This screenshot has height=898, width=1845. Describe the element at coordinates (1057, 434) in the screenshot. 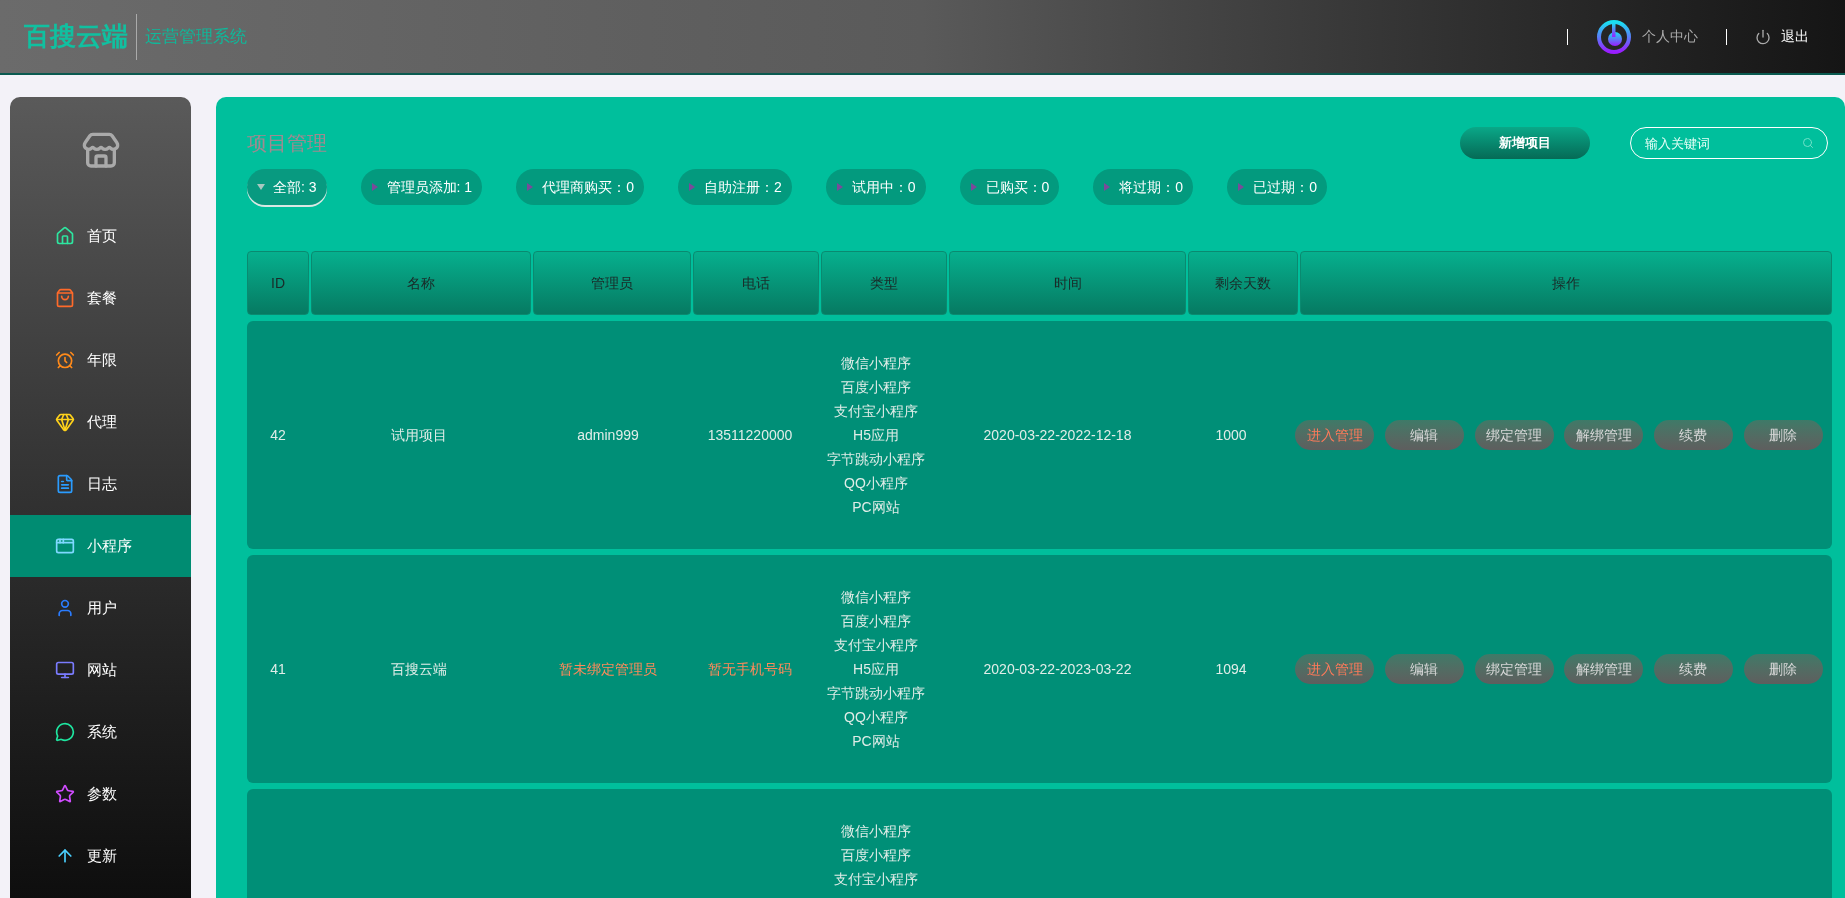

I see `time-cell: 2020-03-22-2022-12-18` at that location.